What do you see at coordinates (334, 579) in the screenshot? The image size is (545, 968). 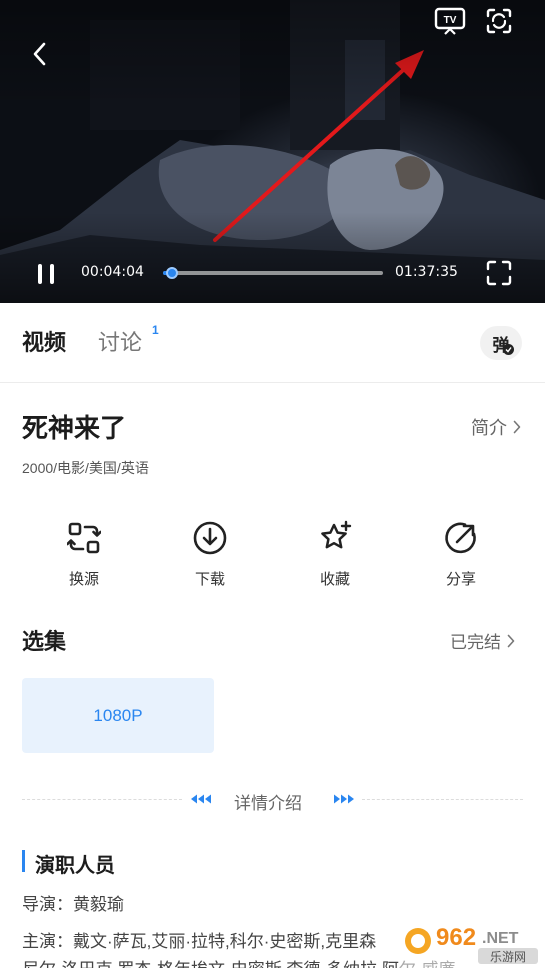 I see `collect-label: 收藏` at bounding box center [334, 579].